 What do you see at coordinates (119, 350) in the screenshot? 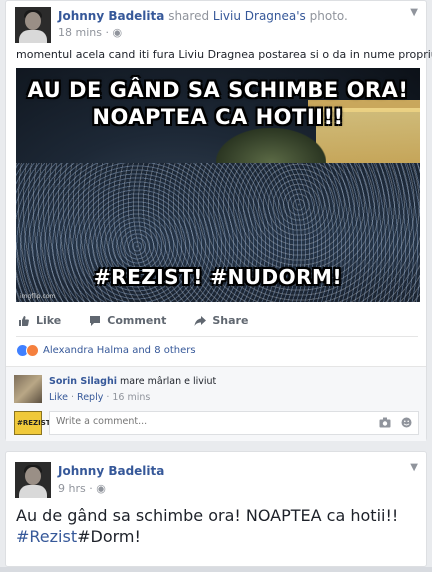
I see `reactions-names: Alexandra Halma and 8 others` at bounding box center [119, 350].